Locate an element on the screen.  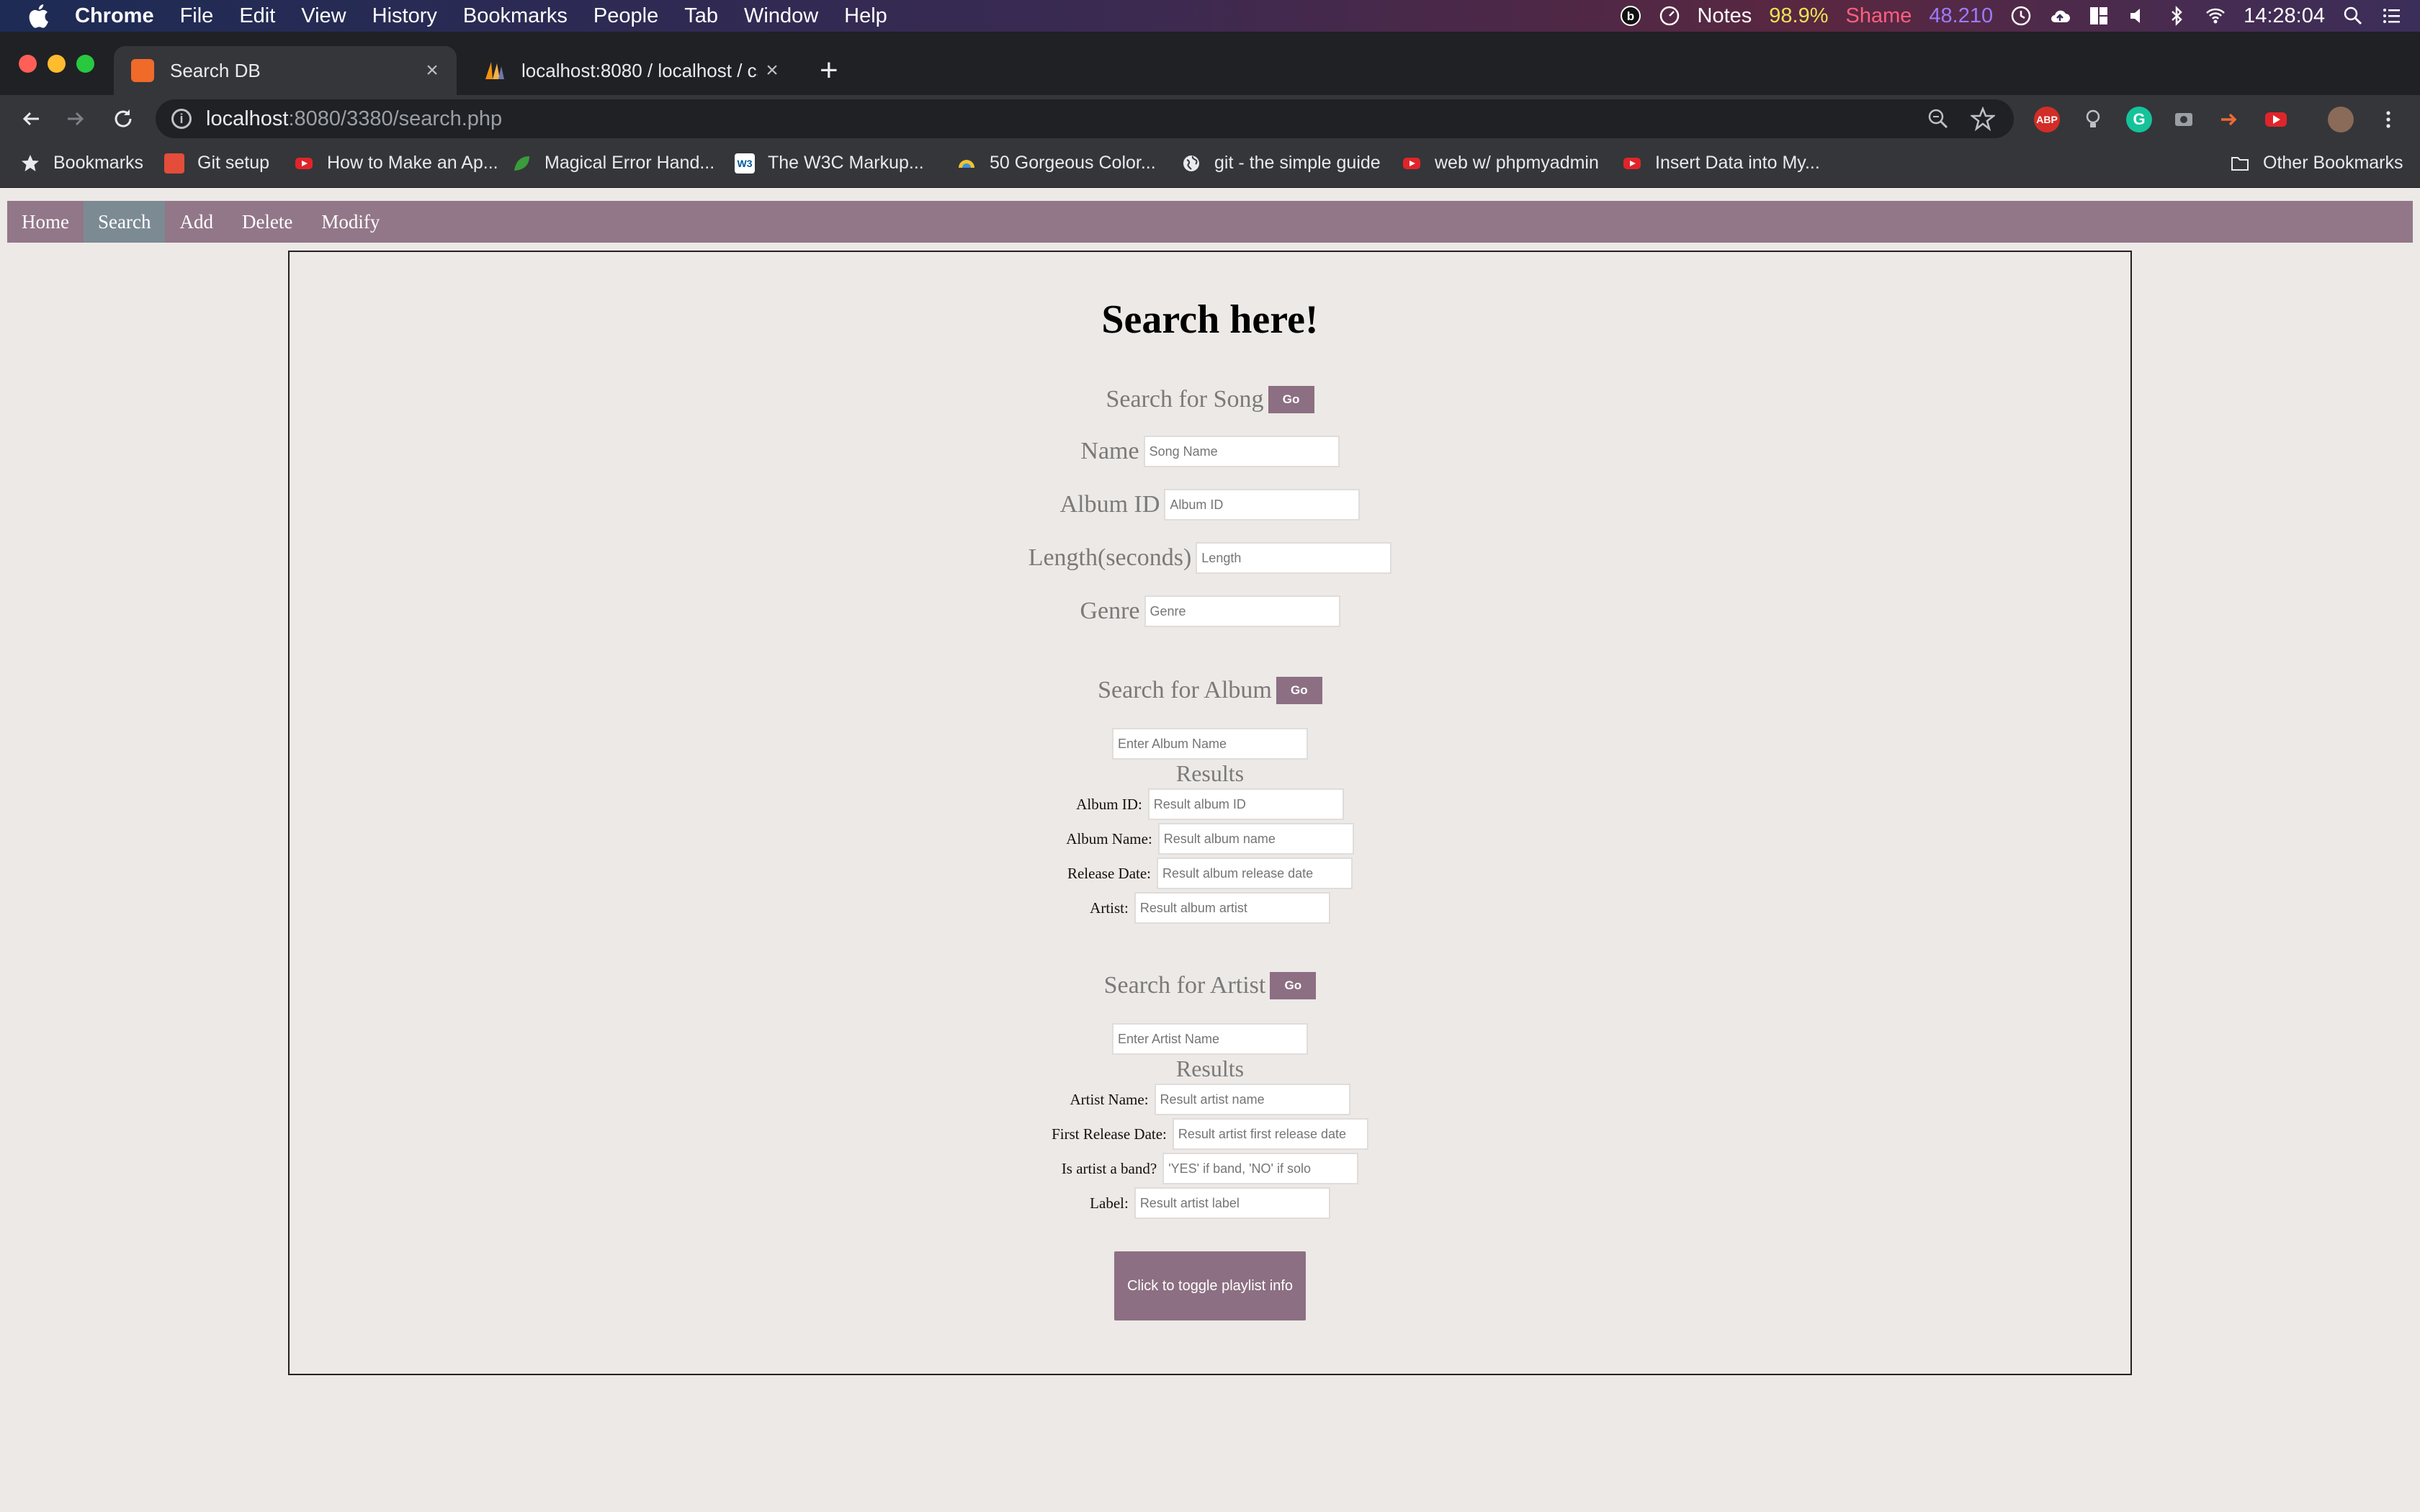
tab-title: localhost:8080 / localhost / cs33 is located at coordinates (639, 70).